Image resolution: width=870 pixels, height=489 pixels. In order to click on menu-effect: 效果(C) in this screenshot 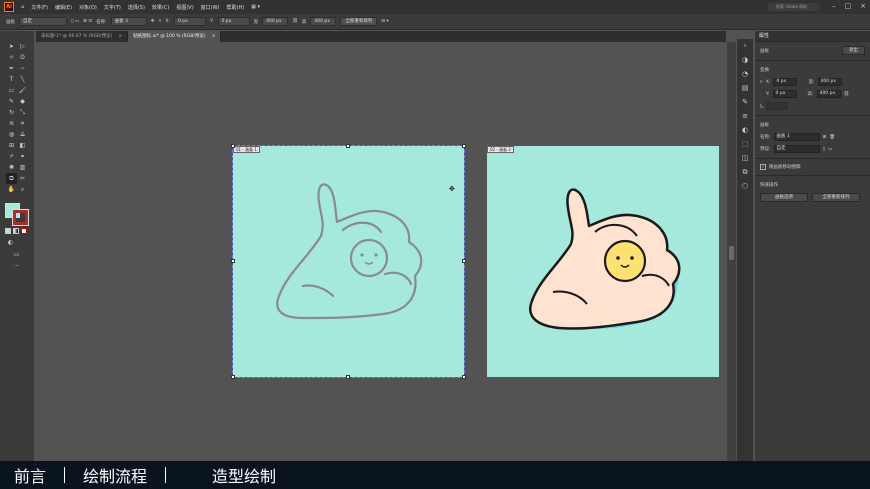, I will do `click(160, 7)`.